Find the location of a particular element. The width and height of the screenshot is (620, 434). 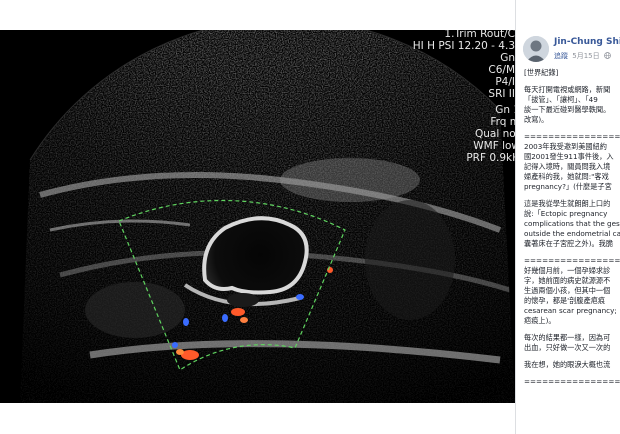

post-paragraph: ========================== is located at coordinates (572, 381).